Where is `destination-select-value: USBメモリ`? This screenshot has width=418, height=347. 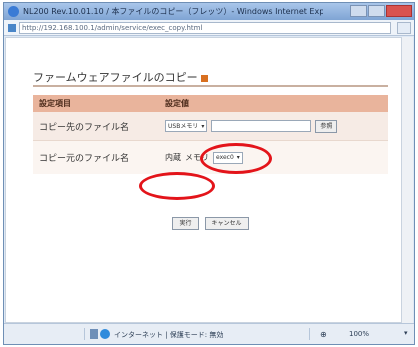 destination-select-value: USBメモリ is located at coordinates (183, 126).